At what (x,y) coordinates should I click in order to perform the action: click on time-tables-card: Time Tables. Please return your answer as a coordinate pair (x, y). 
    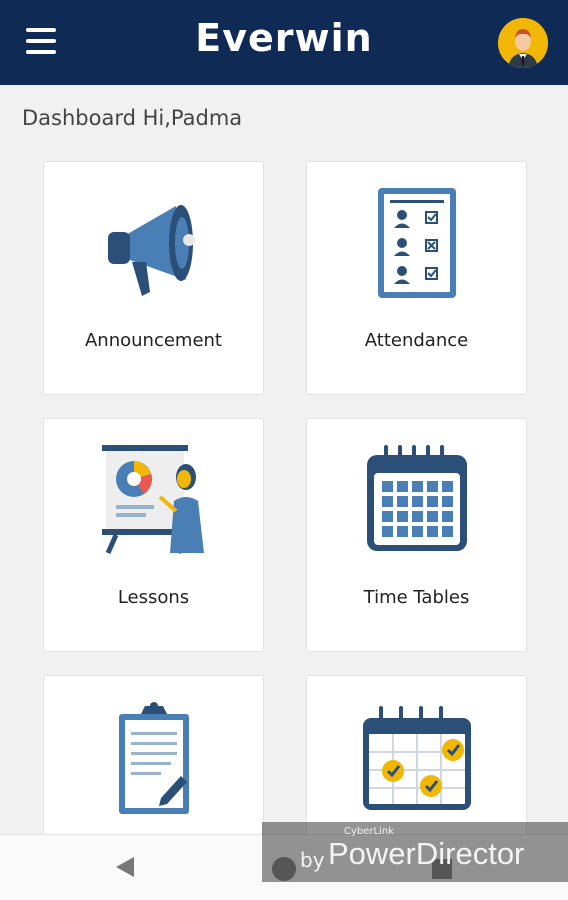
    Looking at the image, I should click on (416, 535).